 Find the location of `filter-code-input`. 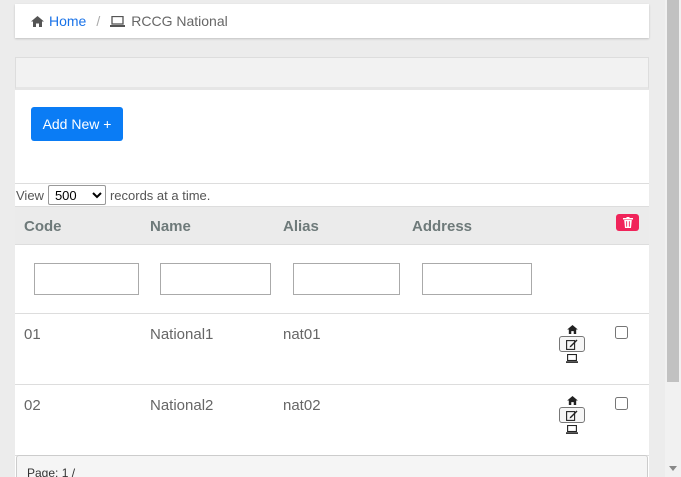

filter-code-input is located at coordinates (86, 279).